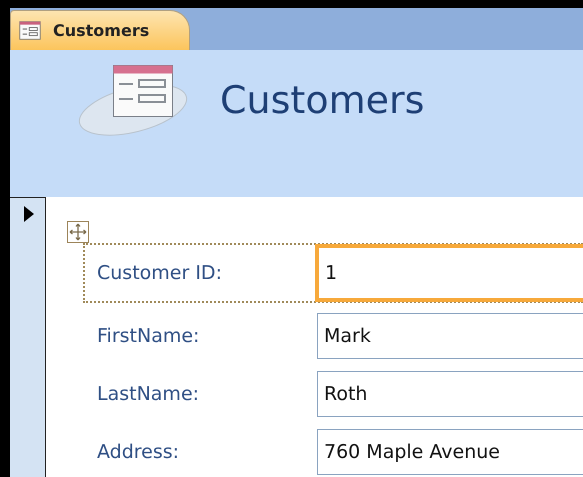 This screenshot has width=583, height=477. I want to click on field-label: Address:, so click(138, 452).